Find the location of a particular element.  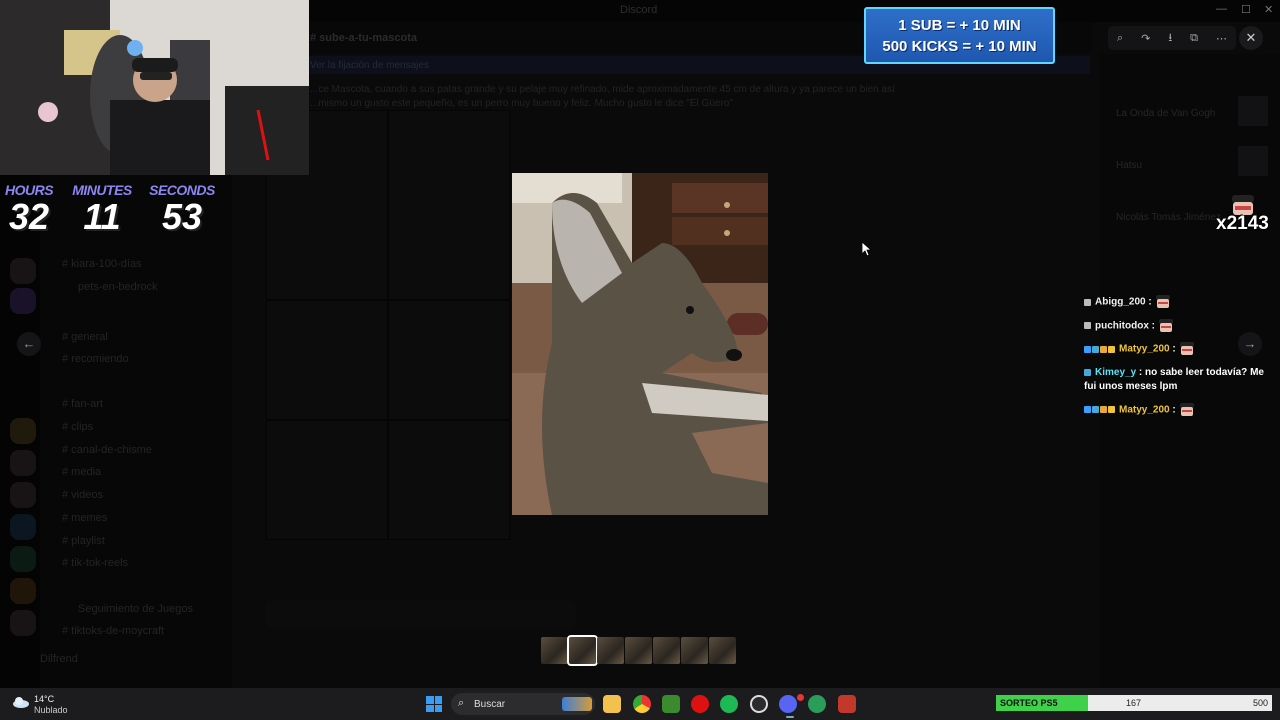

chrome-icon is located at coordinates (642, 704).